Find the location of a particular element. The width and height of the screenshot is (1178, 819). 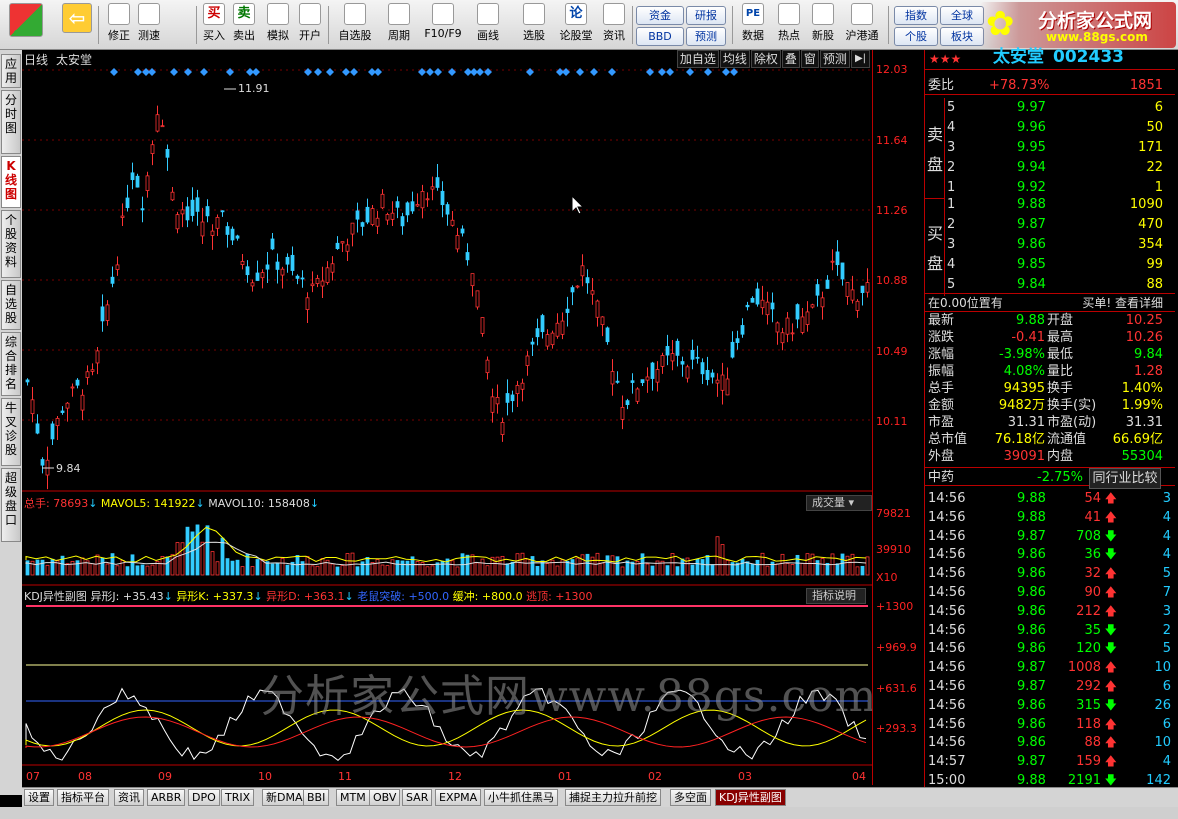

global-button: 全球 is located at coordinates (962, 15).